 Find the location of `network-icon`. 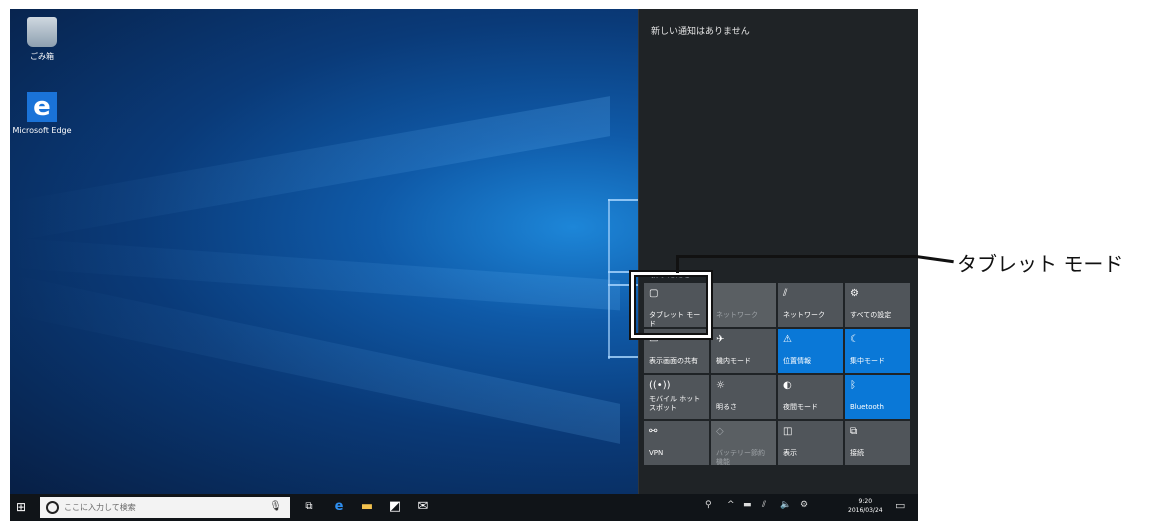

network-icon is located at coordinates (743, 294).